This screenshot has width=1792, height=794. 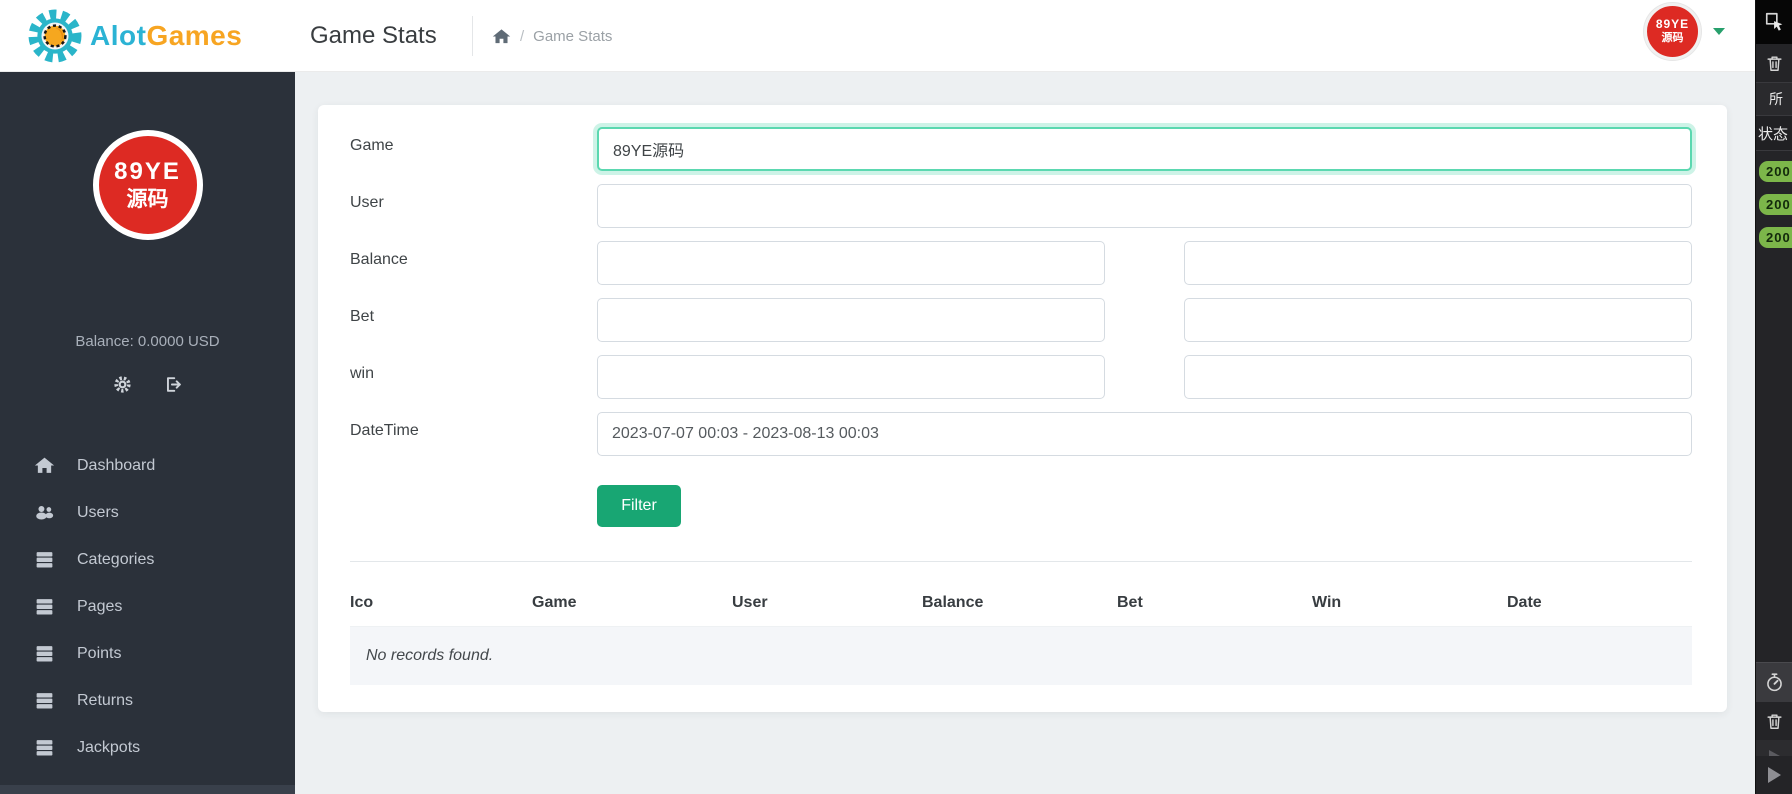 I want to click on header-divider, so click(x=472, y=36).